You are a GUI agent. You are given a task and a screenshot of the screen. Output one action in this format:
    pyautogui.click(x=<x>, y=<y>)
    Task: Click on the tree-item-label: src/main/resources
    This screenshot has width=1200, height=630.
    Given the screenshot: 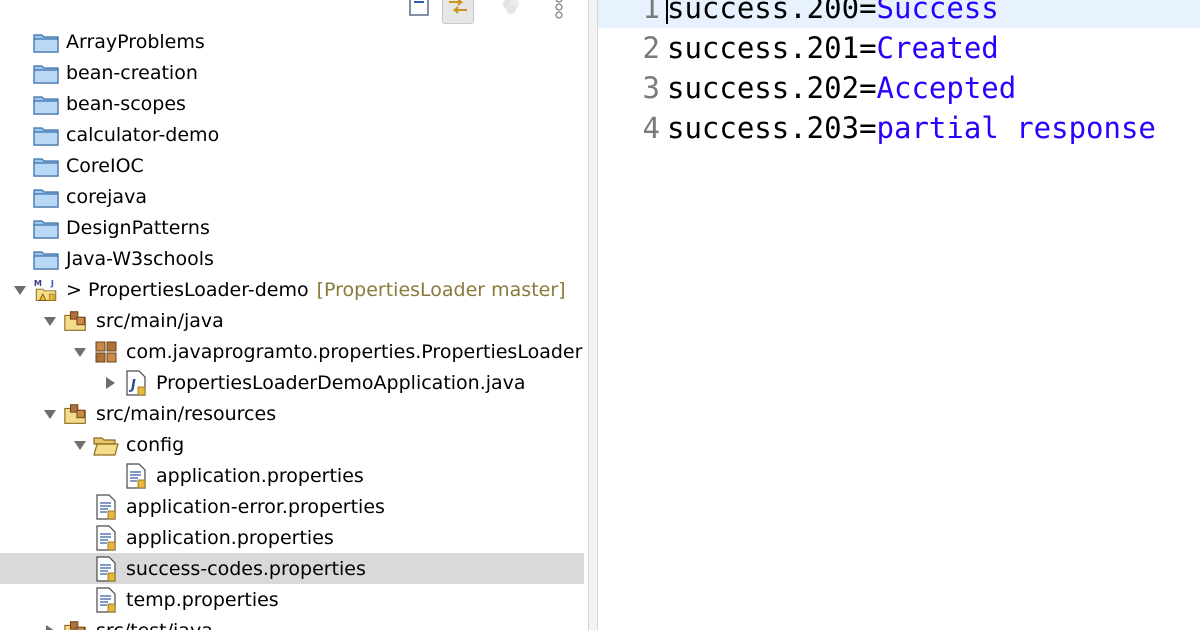 What is the action you would take?
    pyautogui.click(x=186, y=413)
    